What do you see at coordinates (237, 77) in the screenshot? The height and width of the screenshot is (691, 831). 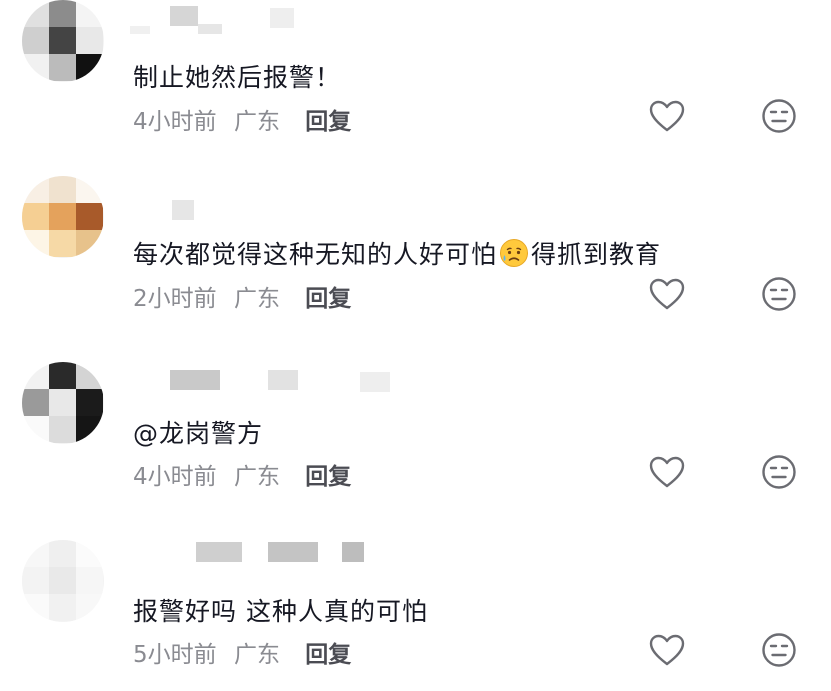 I see `comment-text: 制止她然后报警！` at bounding box center [237, 77].